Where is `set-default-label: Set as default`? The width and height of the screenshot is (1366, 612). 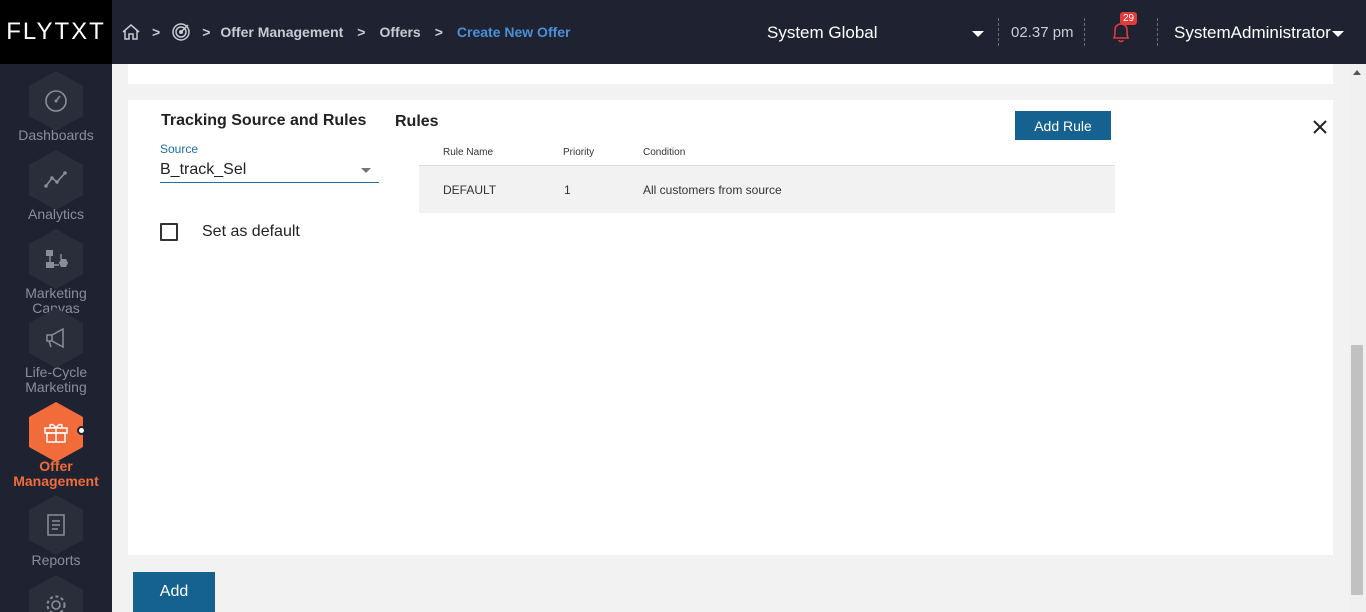
set-default-label: Set as default is located at coordinates (251, 232).